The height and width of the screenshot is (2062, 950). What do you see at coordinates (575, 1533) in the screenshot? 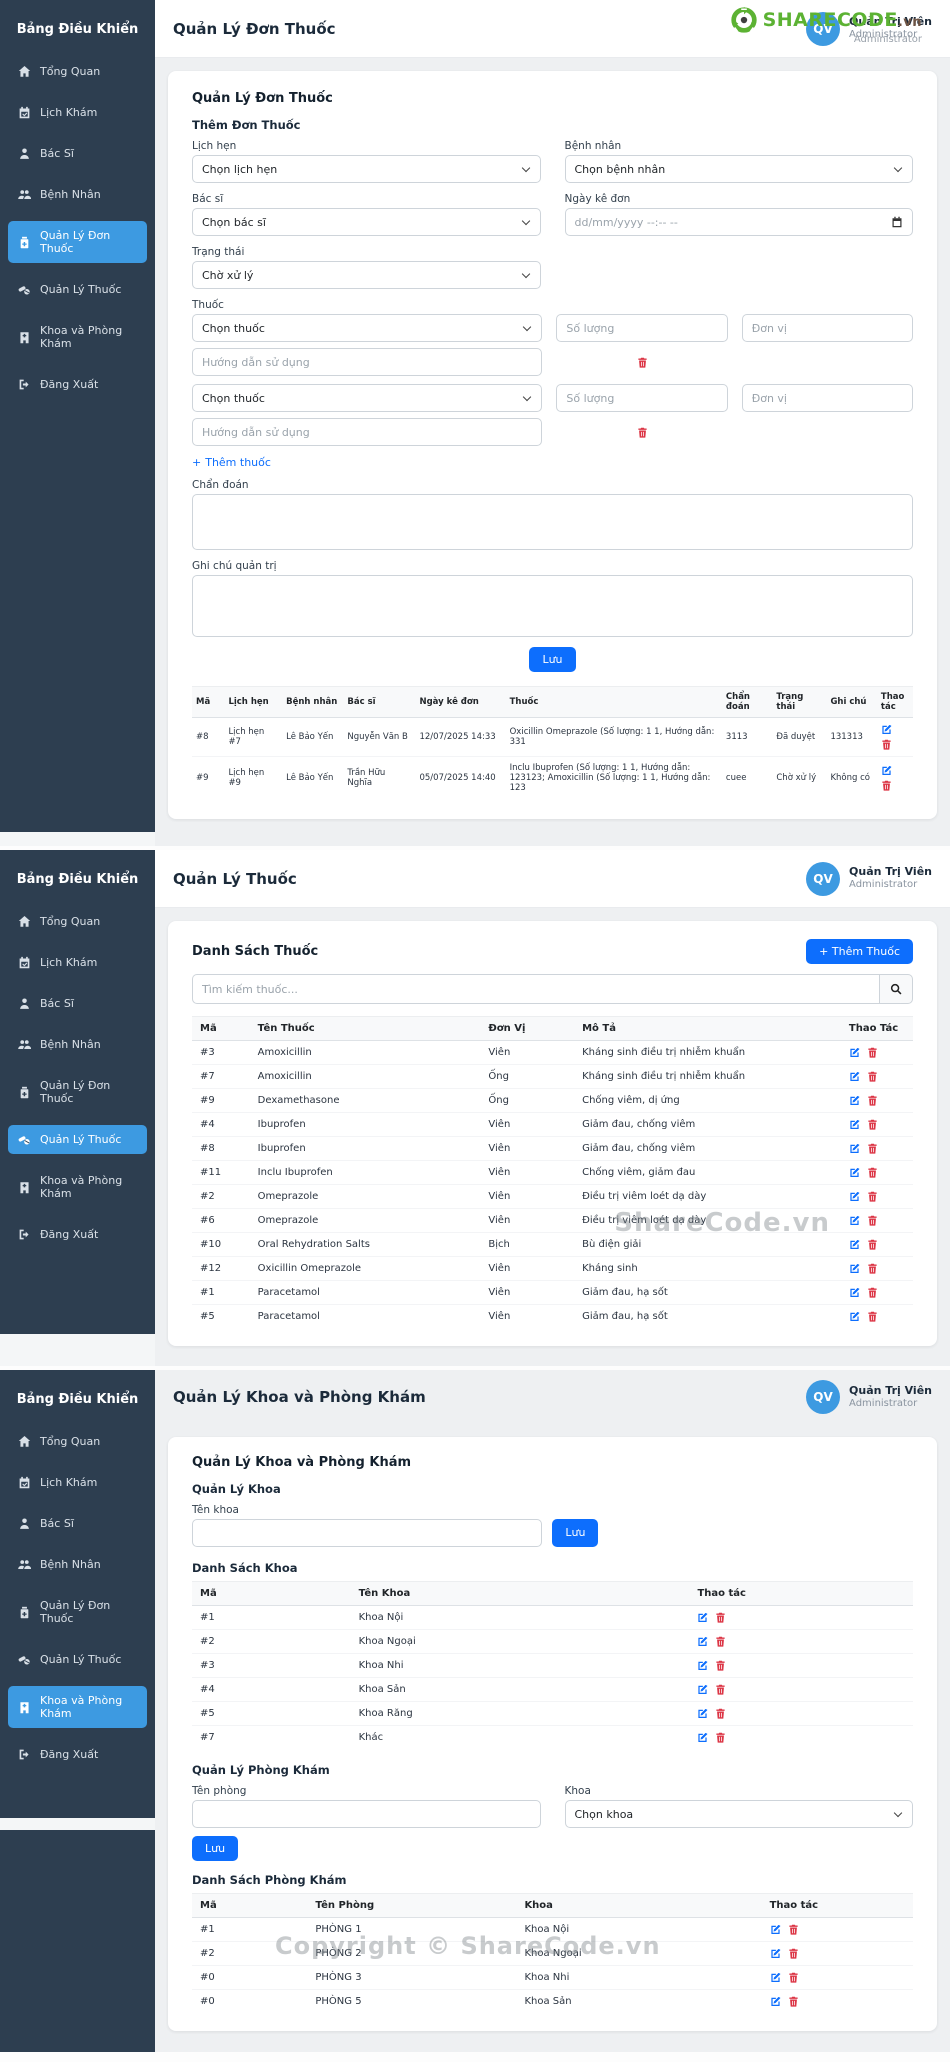
I see `save-department-button: Lưu` at bounding box center [575, 1533].